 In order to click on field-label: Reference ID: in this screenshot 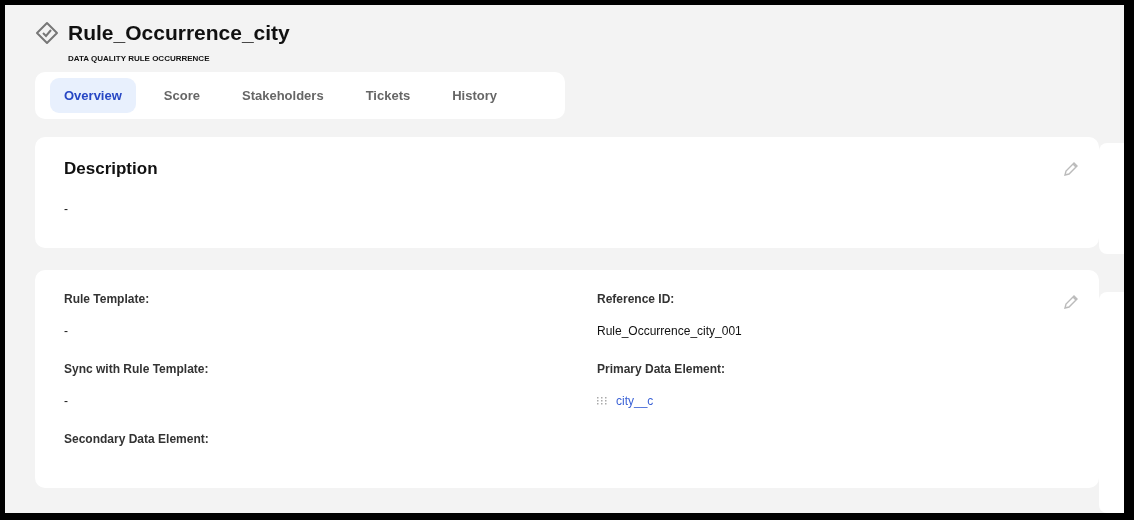, I will do `click(636, 299)`.